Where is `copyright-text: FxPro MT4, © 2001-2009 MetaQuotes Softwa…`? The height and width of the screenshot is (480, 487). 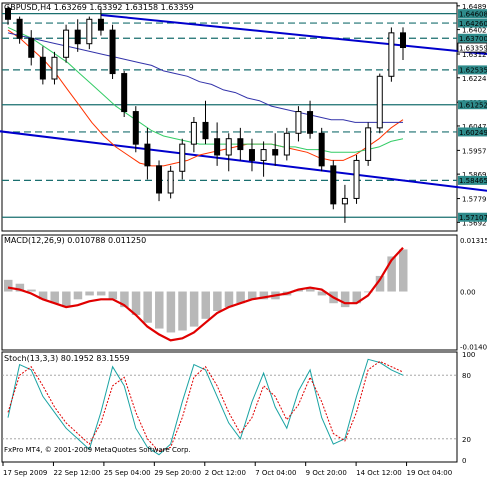
copyright-text: FxPro MT4, © 2001-2009 MetaQuotes Softwa… is located at coordinates (97, 450).